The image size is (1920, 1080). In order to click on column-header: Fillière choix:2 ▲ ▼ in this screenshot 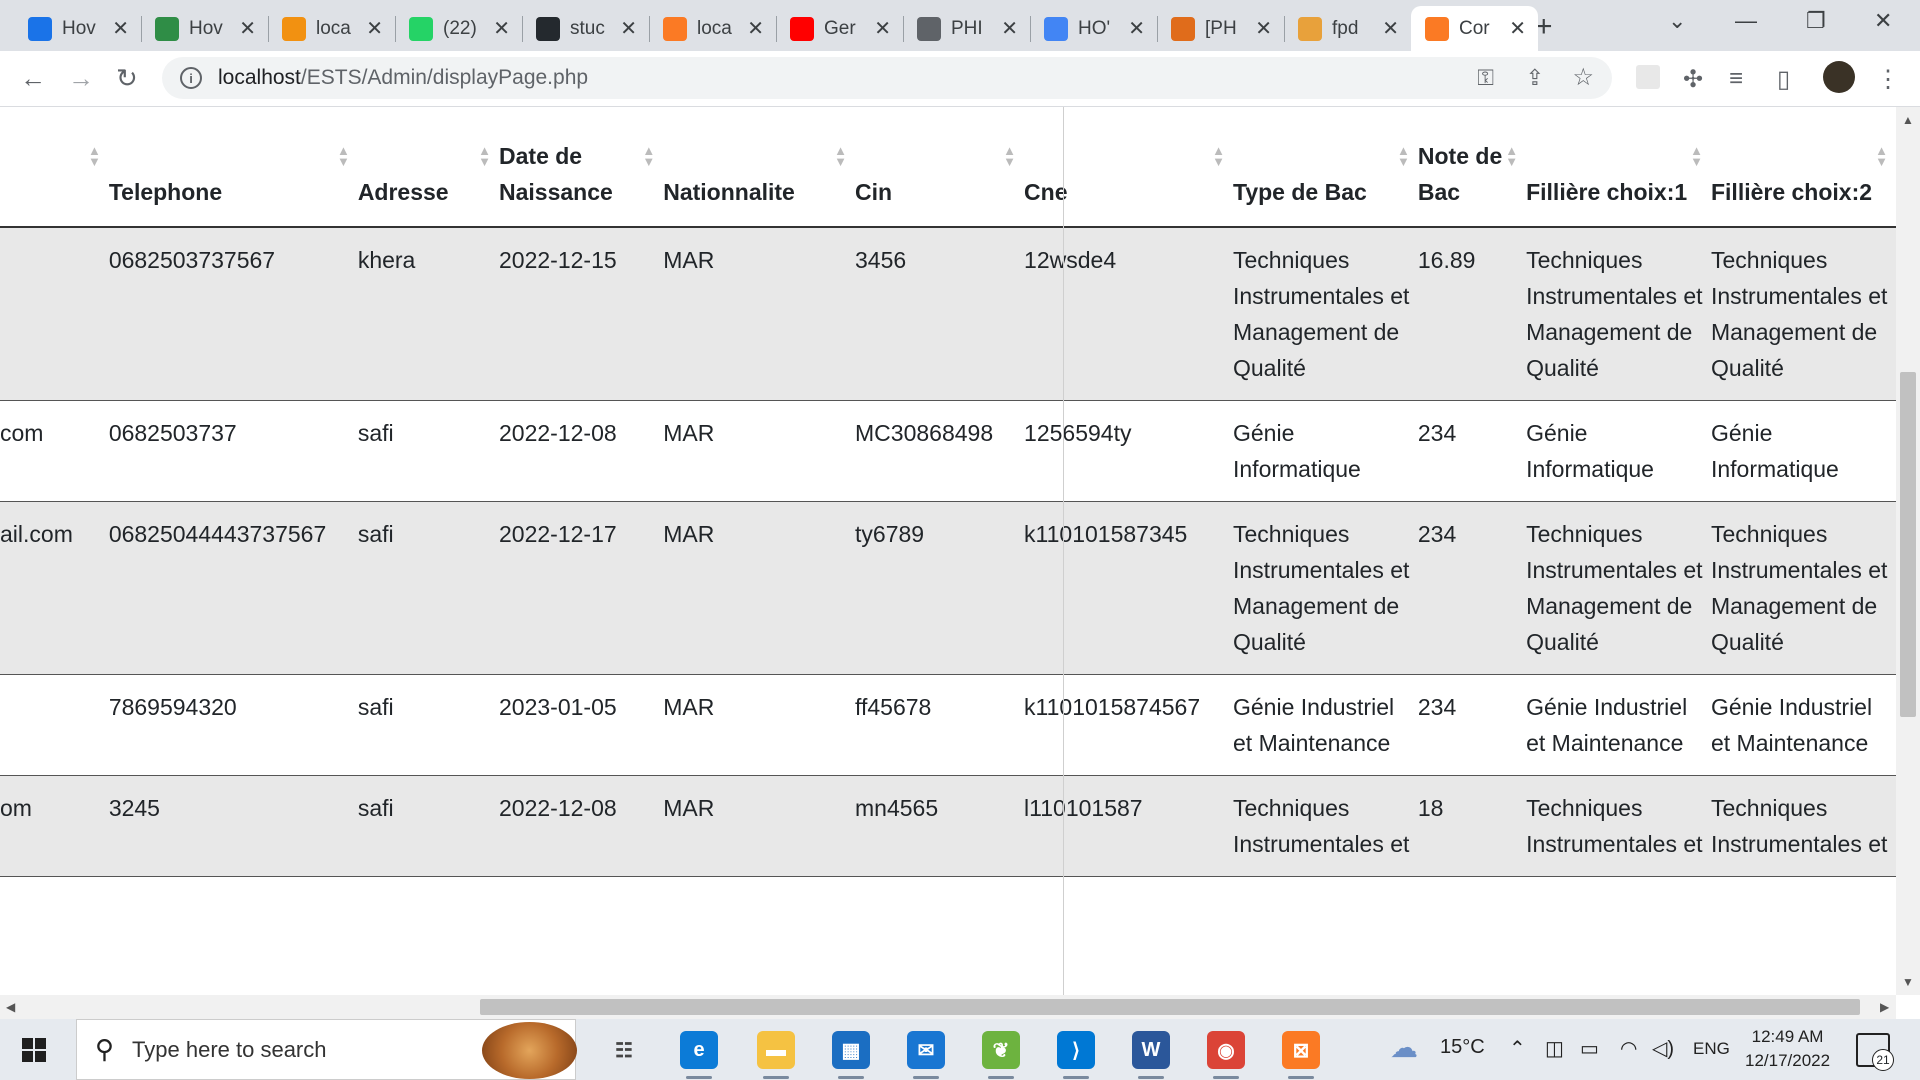, I will do `click(1803, 167)`.